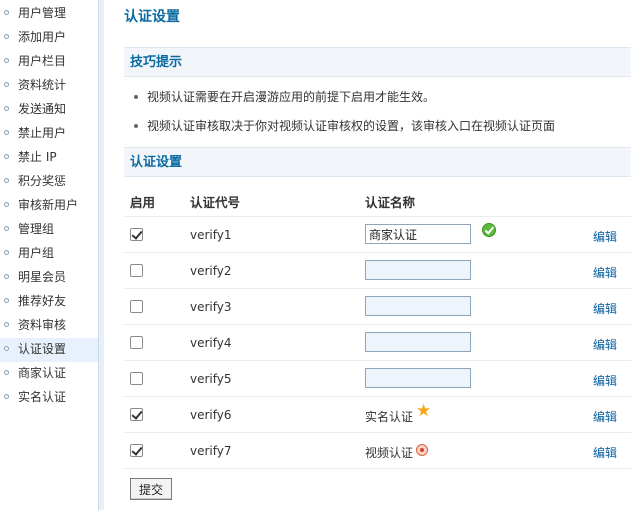 The height and width of the screenshot is (510, 631). What do you see at coordinates (215, 202) in the screenshot?
I see `header-code: 认证代号` at bounding box center [215, 202].